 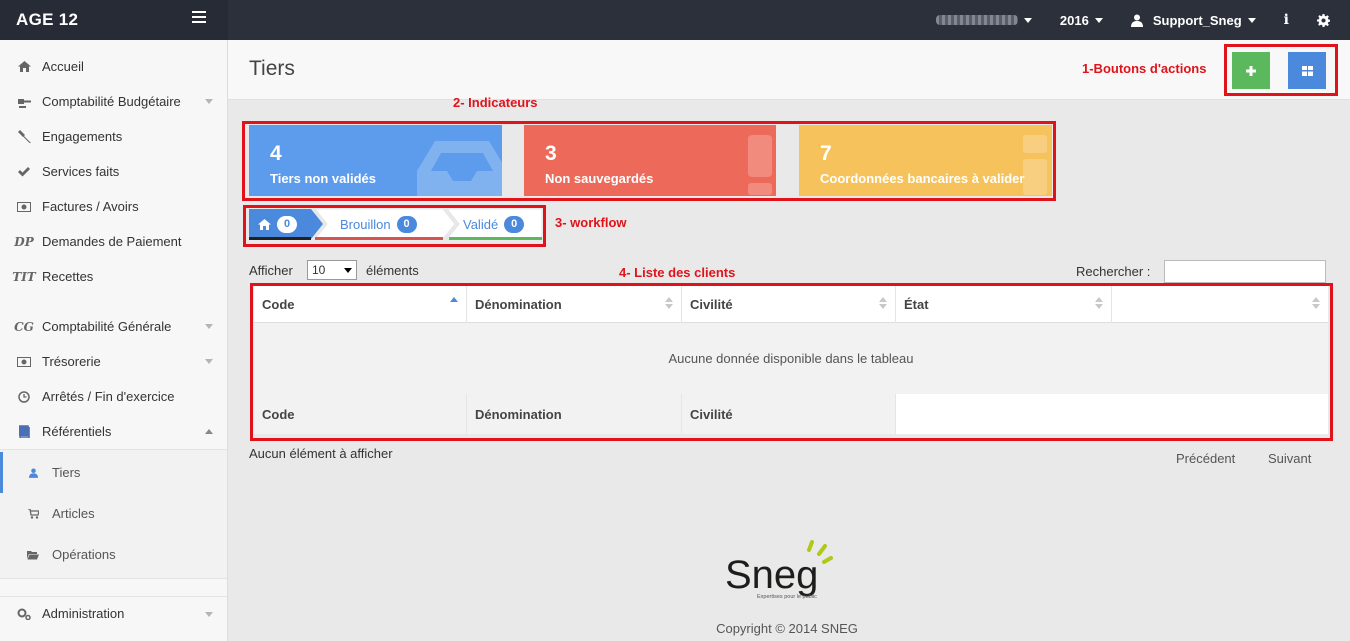 What do you see at coordinates (378, 224) in the screenshot?
I see `workflow-step-brouillon: Brouillon 0` at bounding box center [378, 224].